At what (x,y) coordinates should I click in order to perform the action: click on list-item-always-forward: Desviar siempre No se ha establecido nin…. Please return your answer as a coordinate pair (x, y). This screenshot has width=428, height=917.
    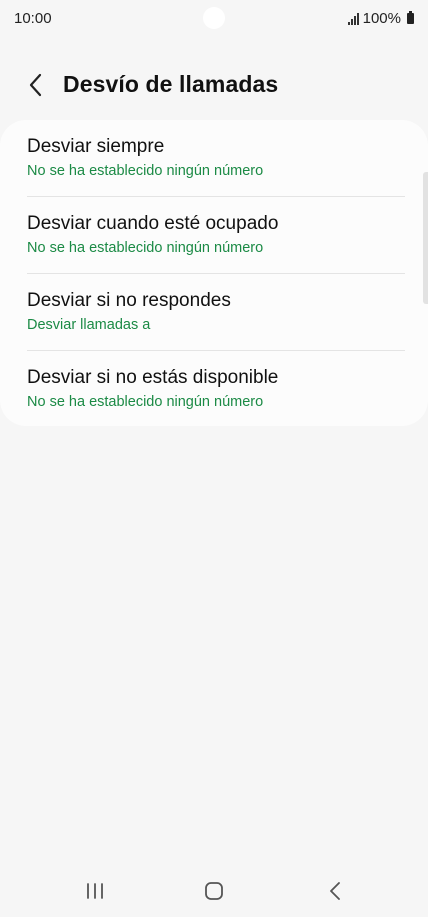
    Looking at the image, I should click on (216, 158).